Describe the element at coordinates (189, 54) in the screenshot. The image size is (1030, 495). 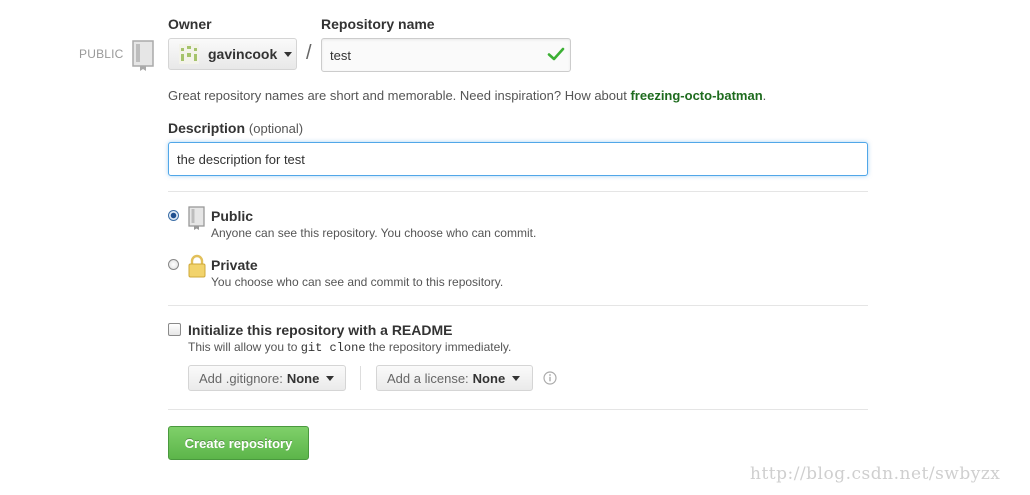
I see `owner-avatar-icon` at that location.